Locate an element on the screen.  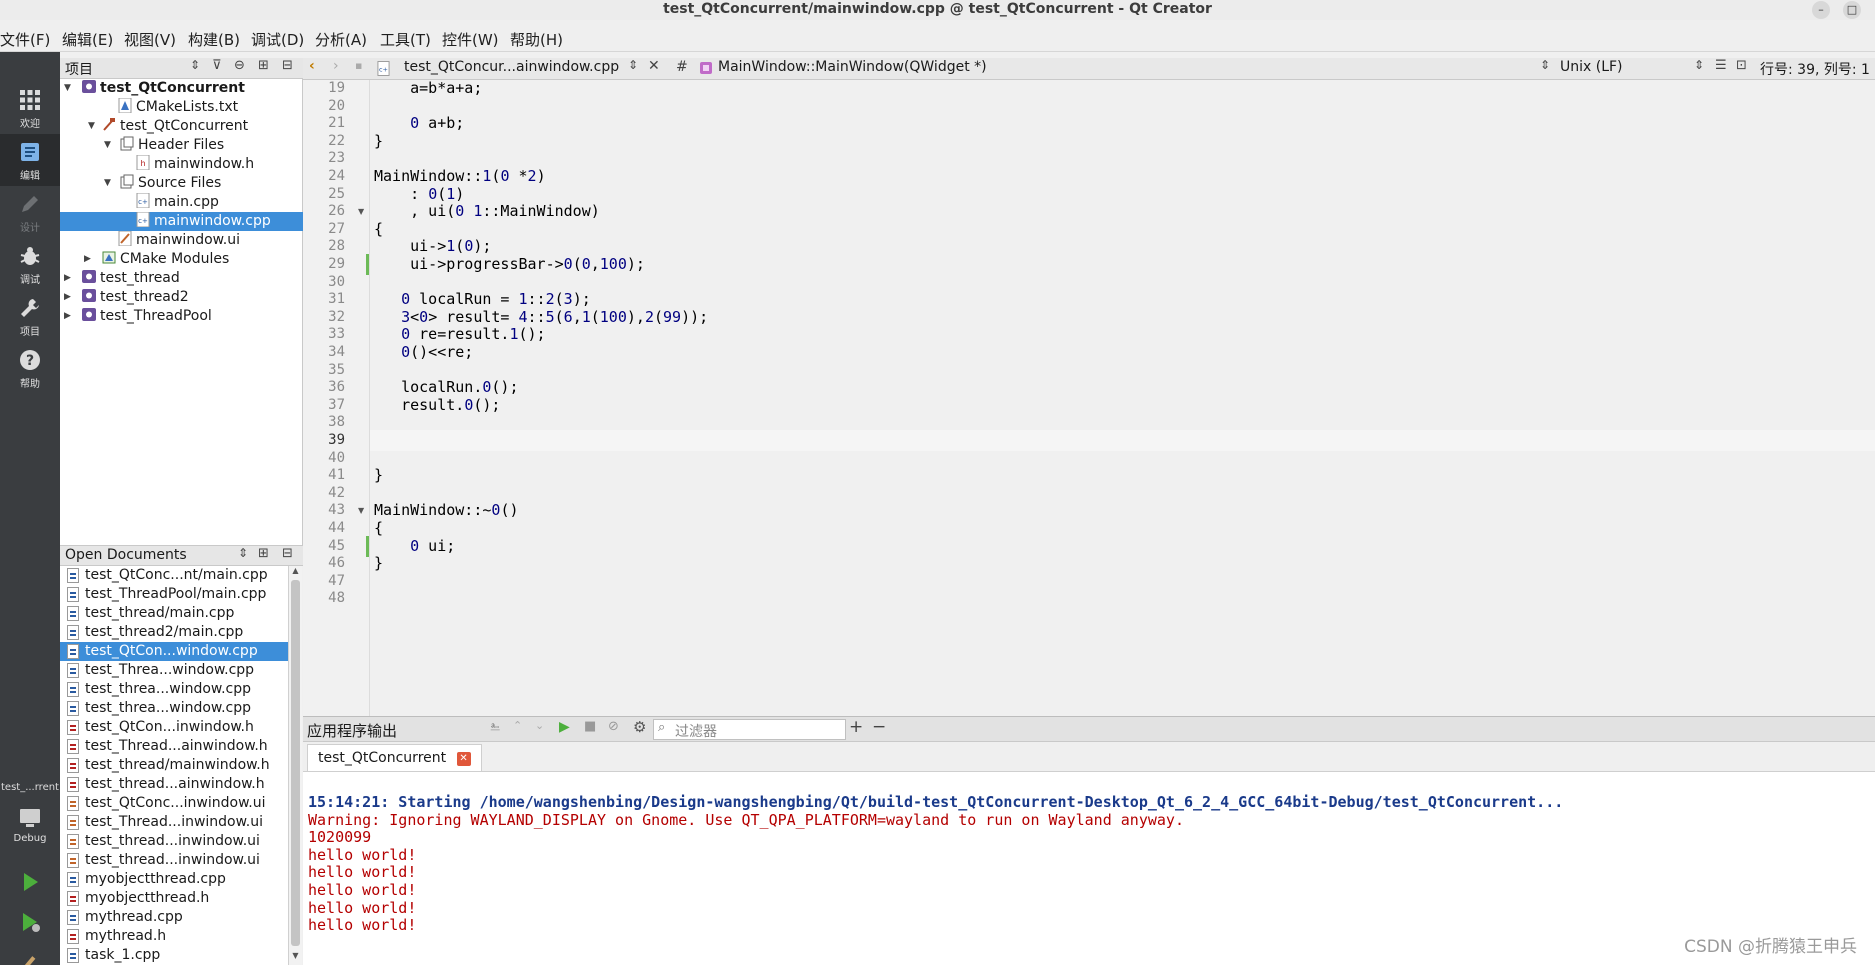
open-document-item: test_Thread...ainwindow.h is located at coordinates (174, 746).